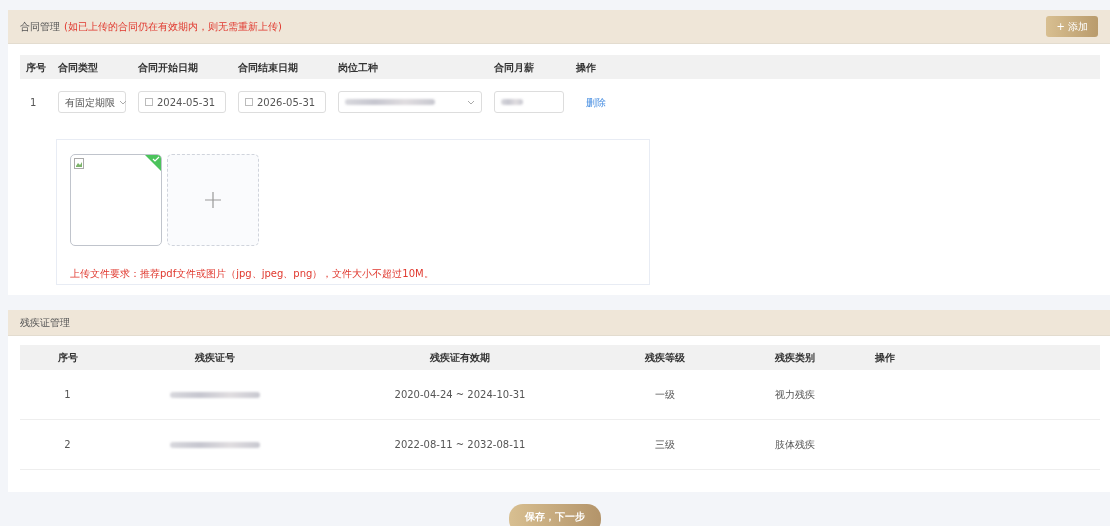 This screenshot has height=526, width=1110. What do you see at coordinates (215, 358) in the screenshot?
I see `column-header: 残疾证号` at bounding box center [215, 358].